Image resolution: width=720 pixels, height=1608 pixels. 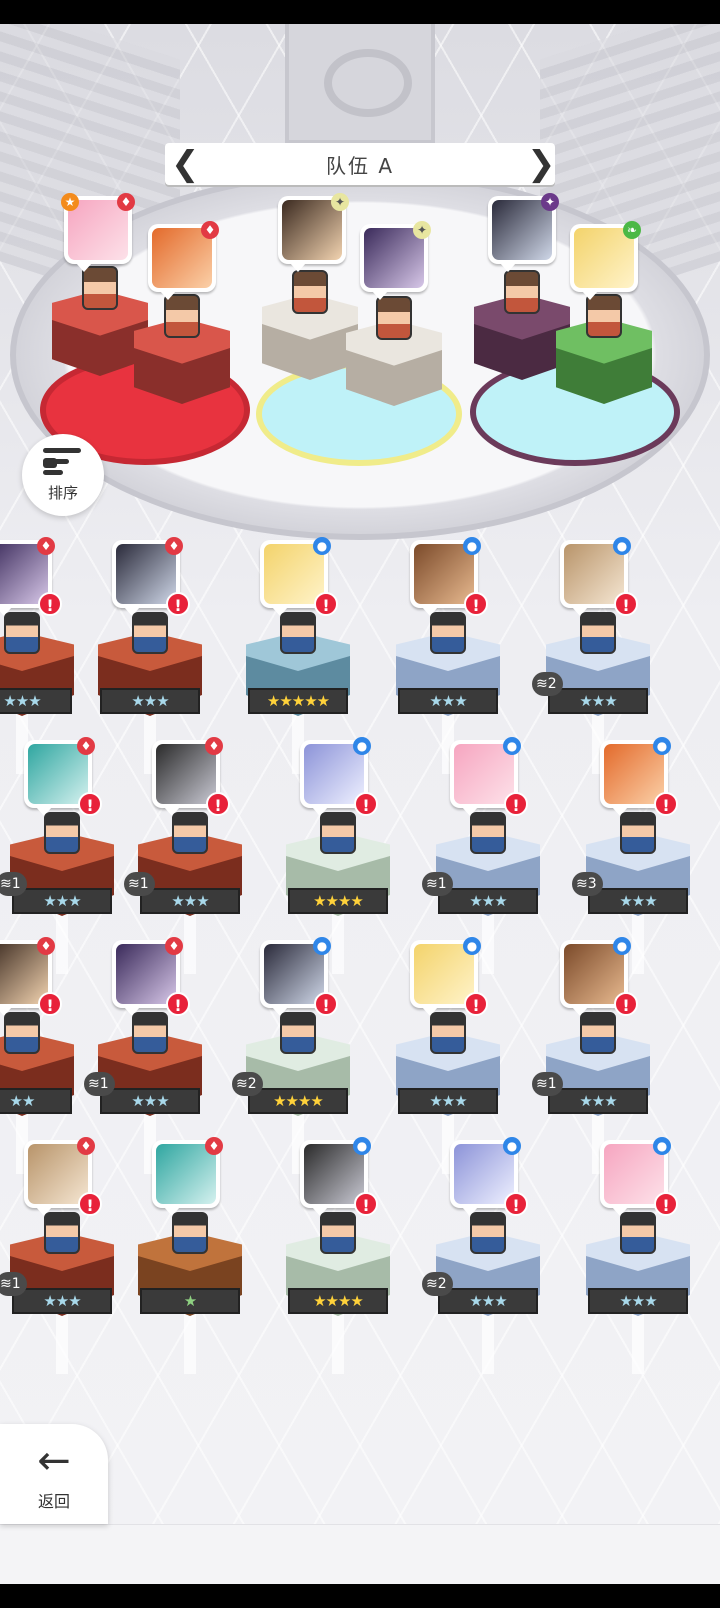 What do you see at coordinates (190, 1301) in the screenshot?
I see `star-rank: ★` at bounding box center [190, 1301].